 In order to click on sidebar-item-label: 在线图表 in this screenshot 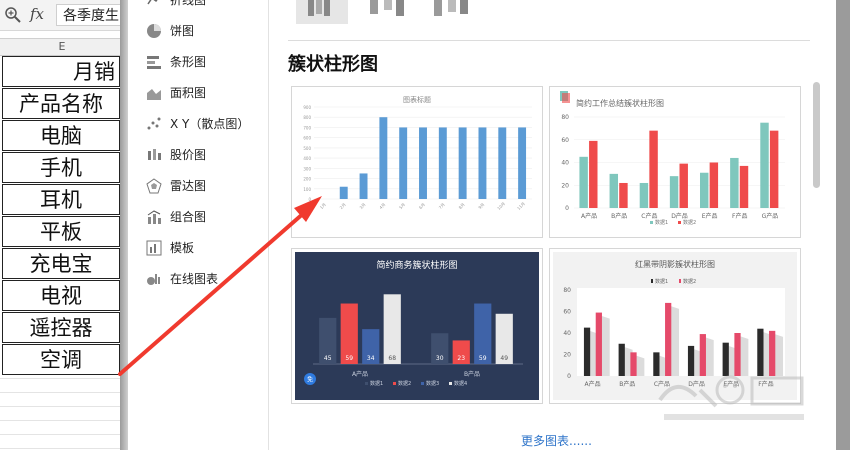, I will do `click(194, 279)`.